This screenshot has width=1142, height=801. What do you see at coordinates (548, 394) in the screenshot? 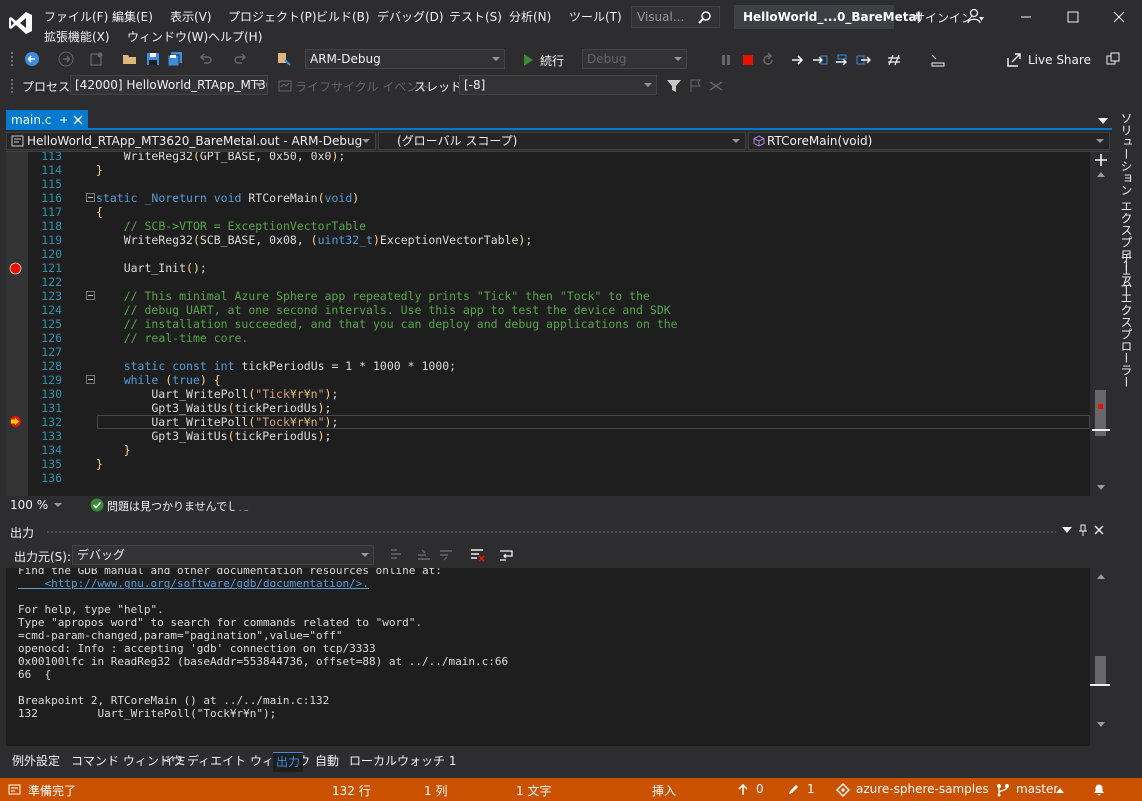
I see `code-line: 130 Uart_WritePoll("Tick¥r¥n");` at bounding box center [548, 394].